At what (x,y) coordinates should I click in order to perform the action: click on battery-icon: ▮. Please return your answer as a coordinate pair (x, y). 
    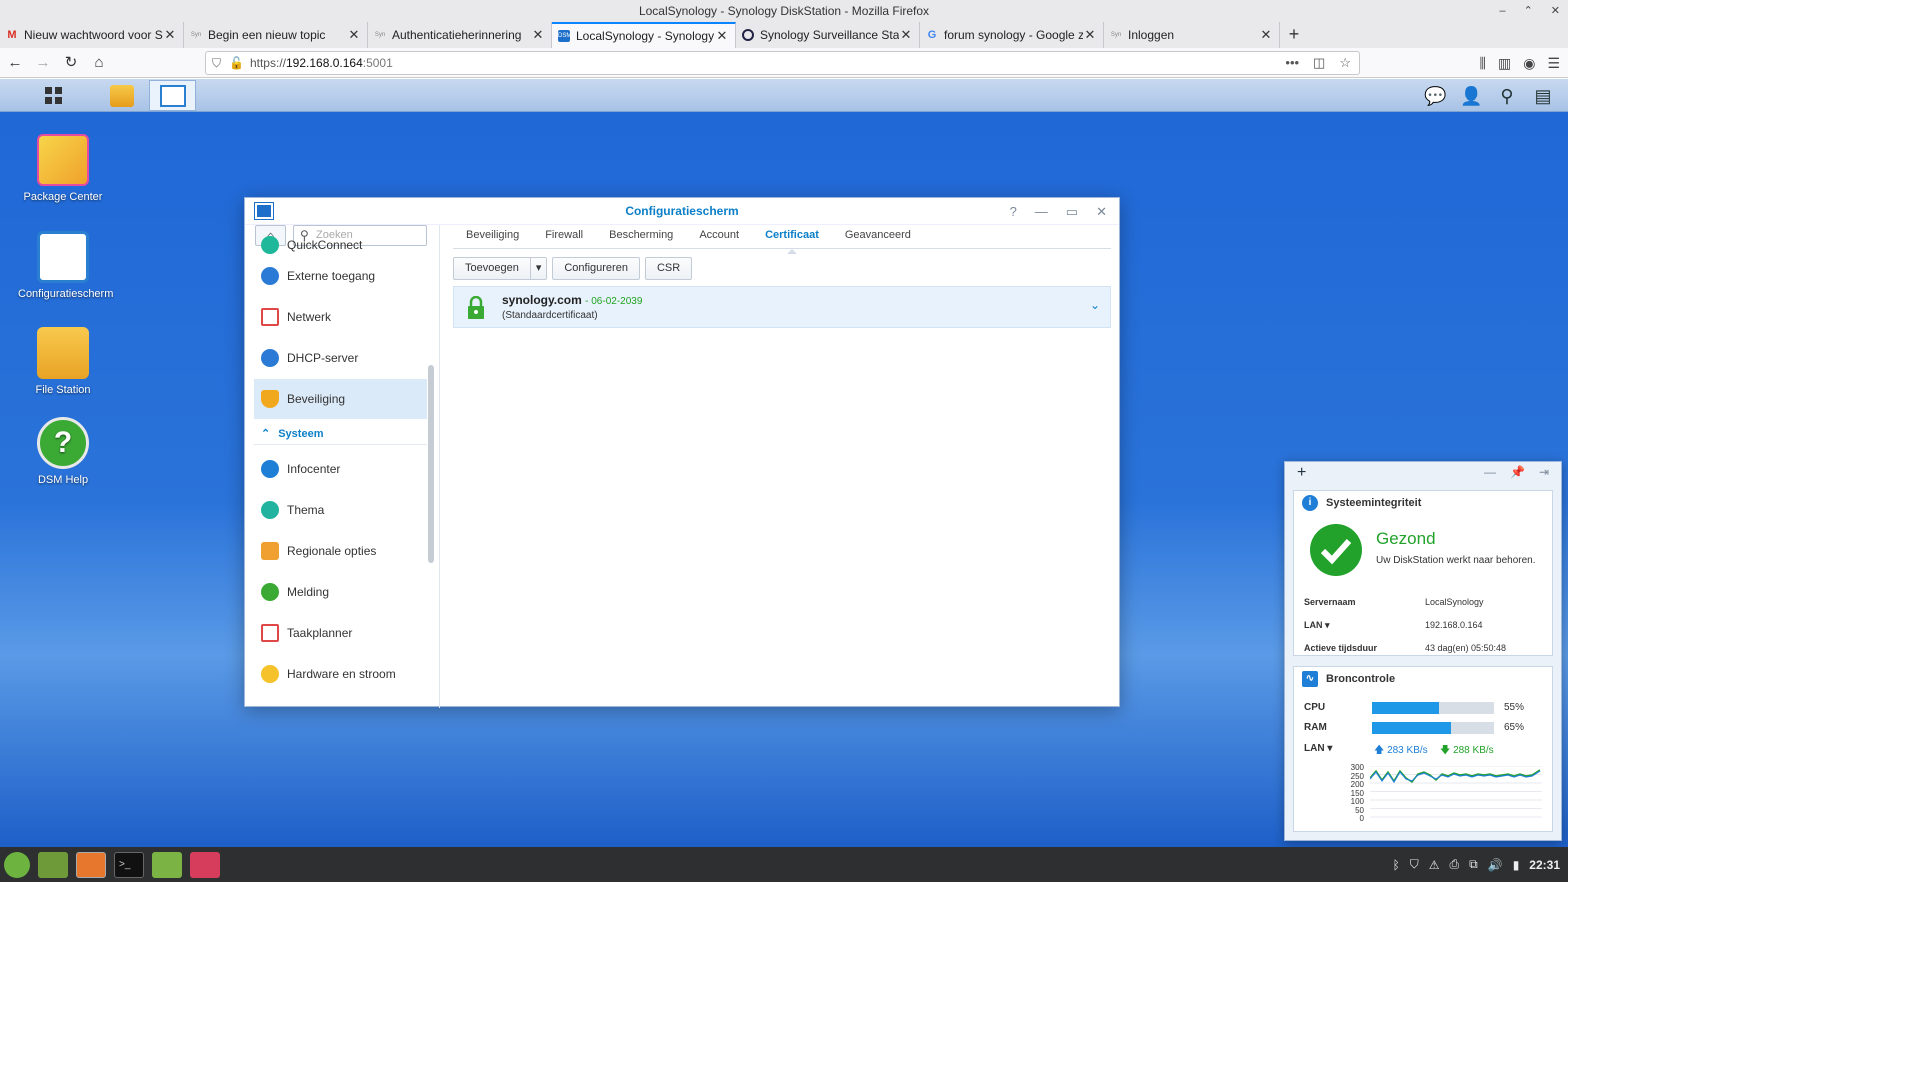
    Looking at the image, I should click on (1516, 865).